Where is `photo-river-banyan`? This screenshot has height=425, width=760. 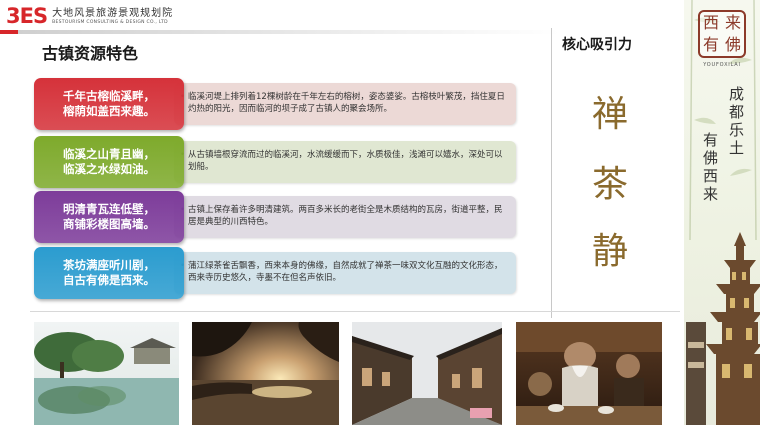 photo-river-banyan is located at coordinates (106, 373).